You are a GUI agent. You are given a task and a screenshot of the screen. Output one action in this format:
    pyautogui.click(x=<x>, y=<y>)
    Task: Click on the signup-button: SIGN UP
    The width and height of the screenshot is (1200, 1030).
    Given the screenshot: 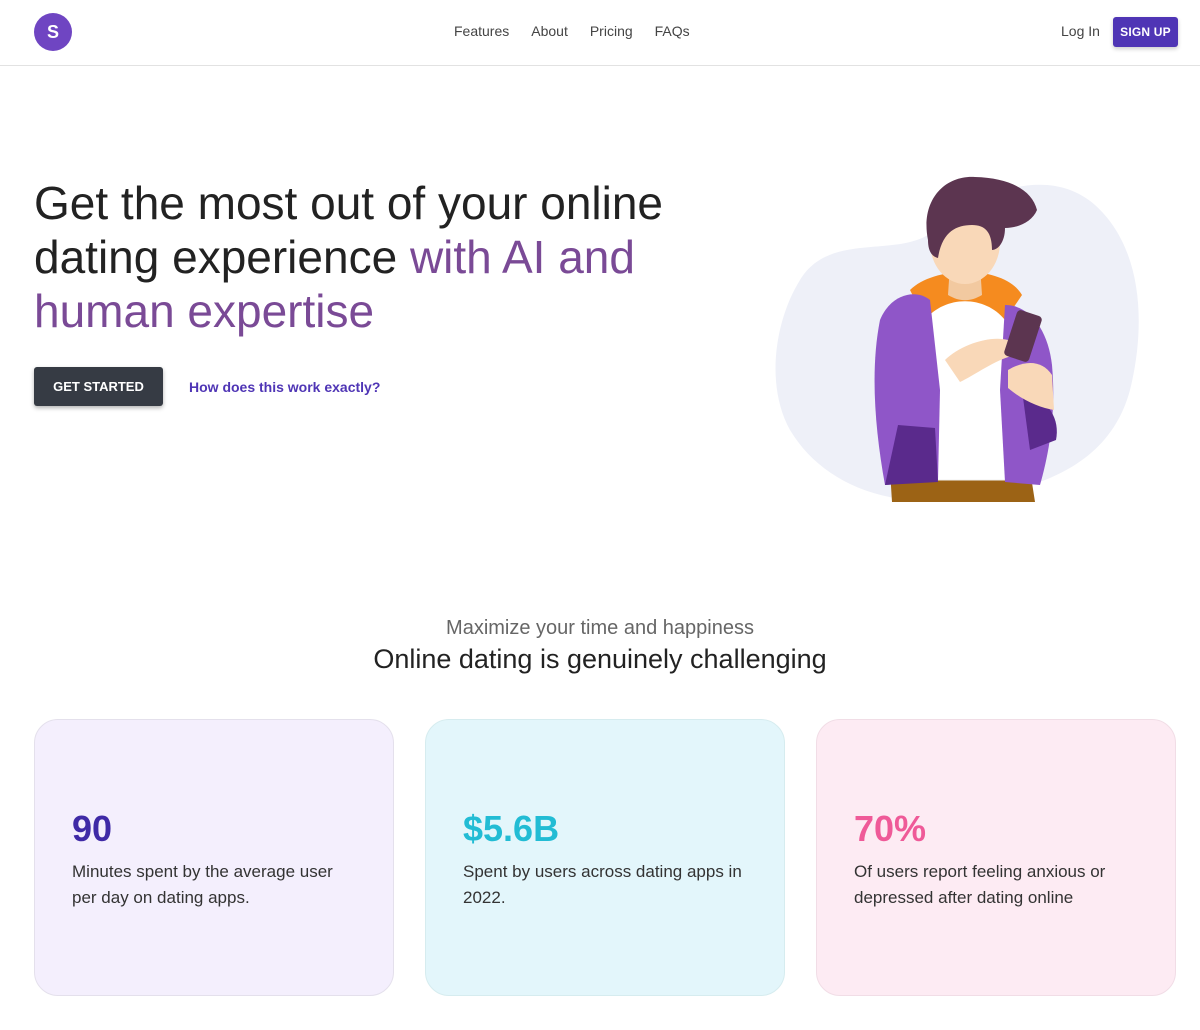 What is the action you would take?
    pyautogui.click(x=1145, y=32)
    